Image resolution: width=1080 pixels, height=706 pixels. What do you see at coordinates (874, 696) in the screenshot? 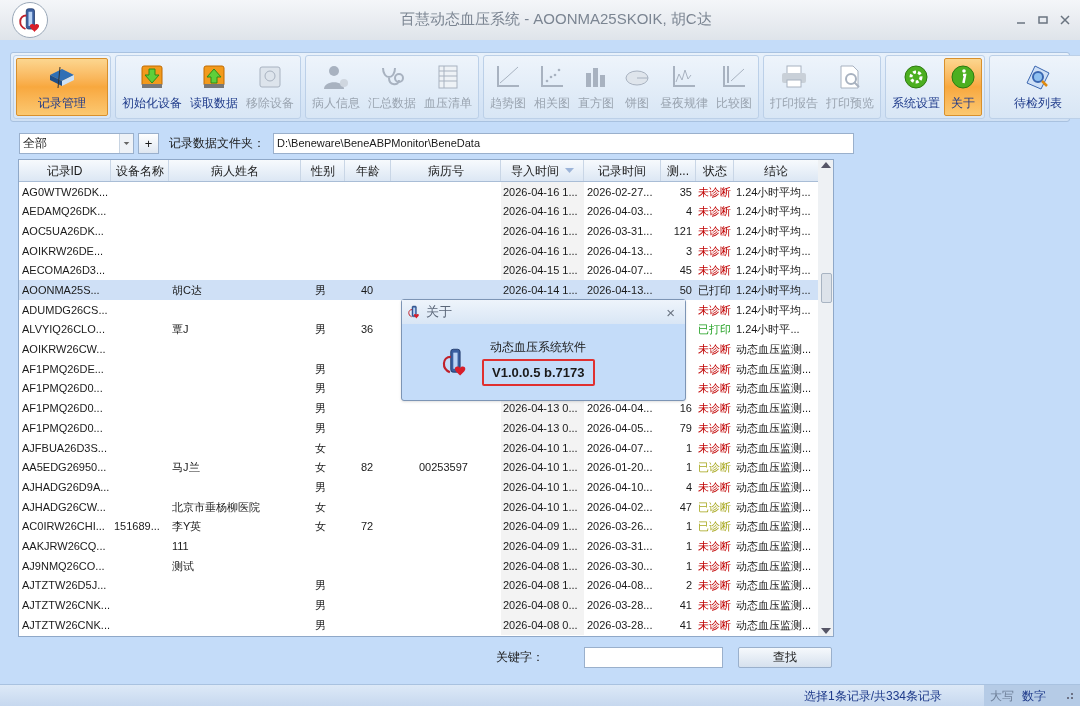
I see `status-message: 选择1条记录/共334条记录` at bounding box center [874, 696].